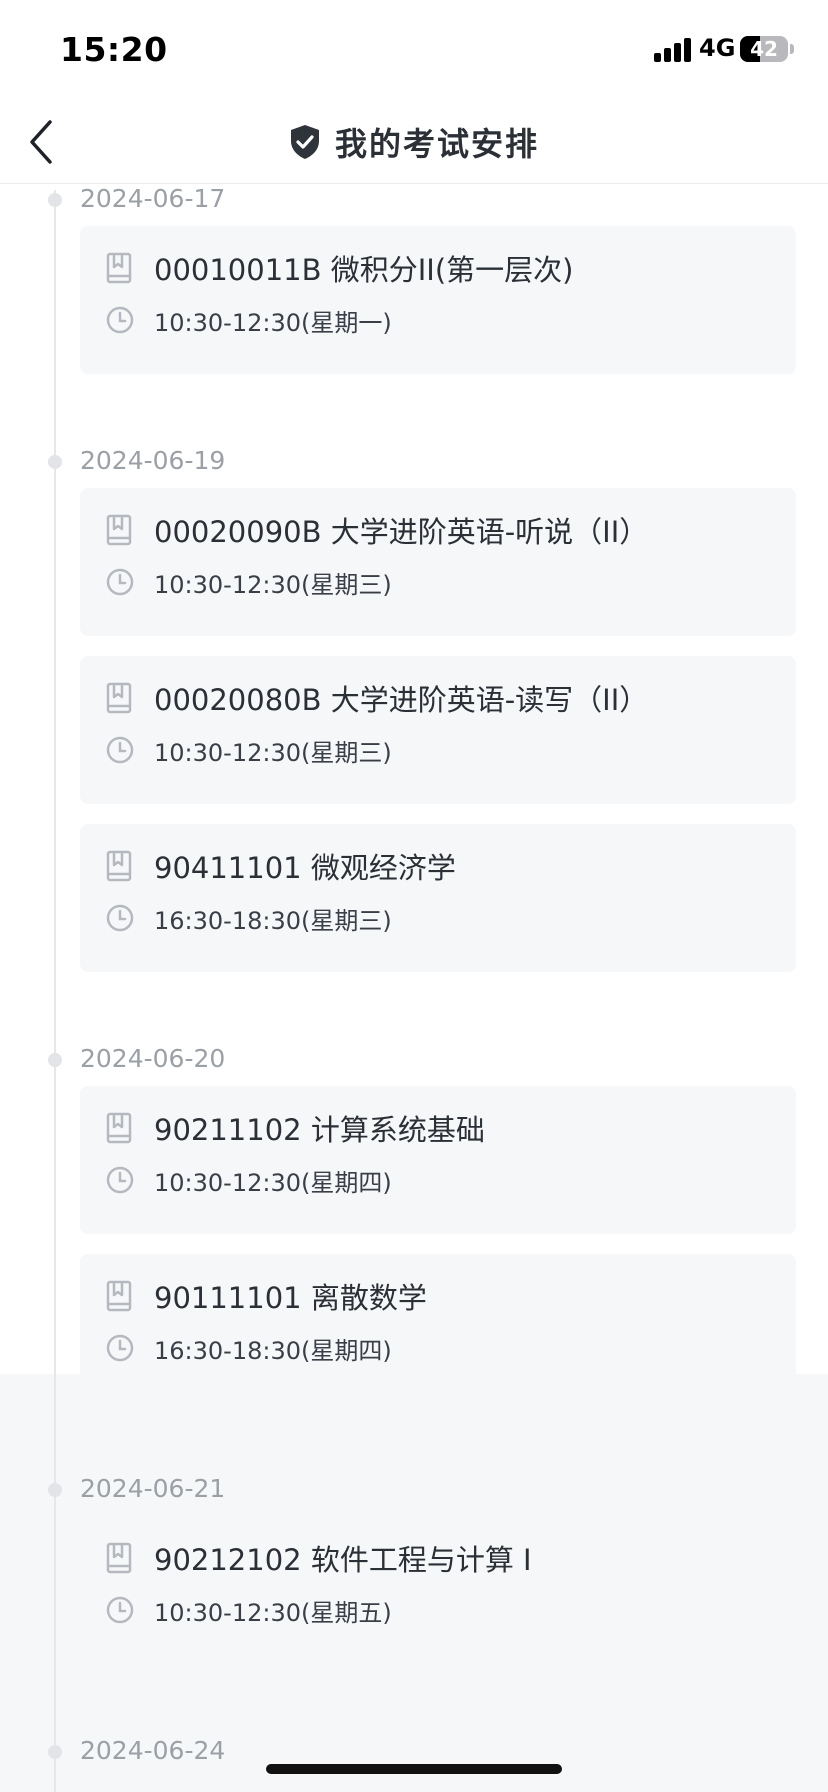  What do you see at coordinates (792, 49) in the screenshot?
I see `battery-tip` at bounding box center [792, 49].